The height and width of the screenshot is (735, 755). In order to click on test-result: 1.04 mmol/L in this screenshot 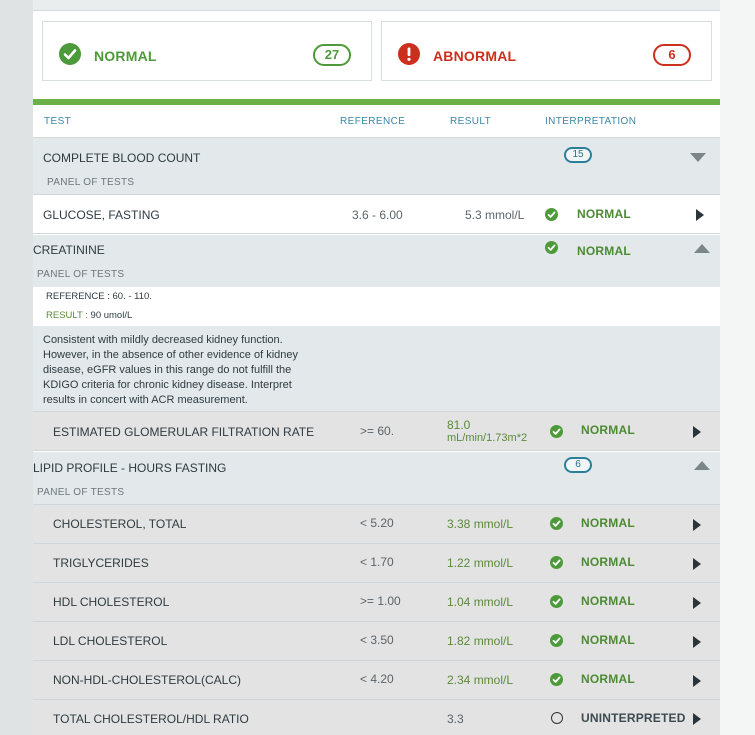, I will do `click(480, 602)`.